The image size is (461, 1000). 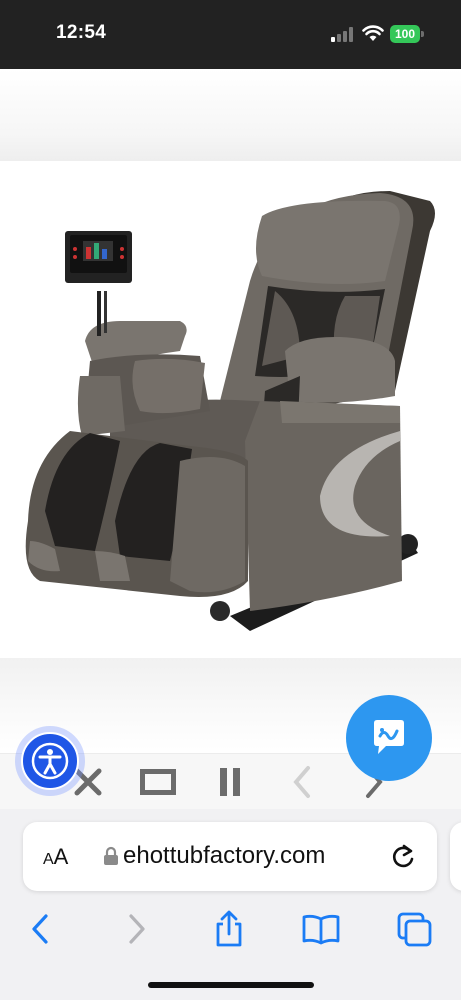 I want to click on previous-icon, so click(x=301, y=782).